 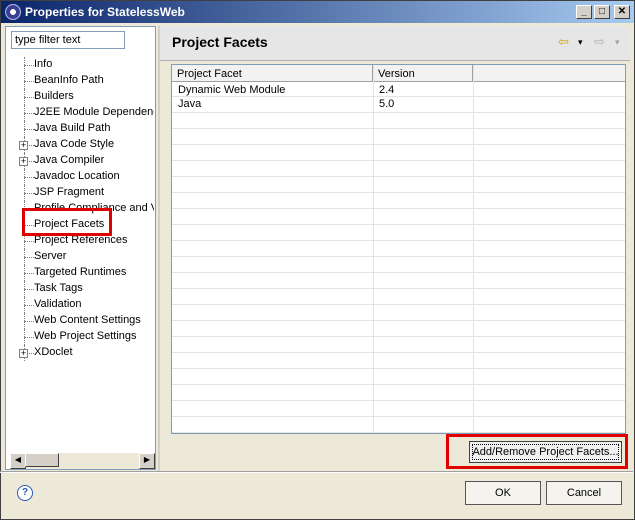 I want to click on tree-item: Web Project Settings, so click(x=82, y=337).